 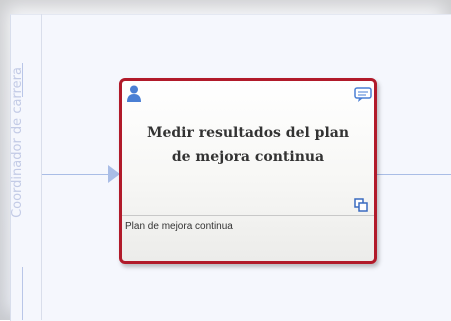 What do you see at coordinates (248, 157) in the screenshot?
I see `task-title-line-2: de mejora continua` at bounding box center [248, 157].